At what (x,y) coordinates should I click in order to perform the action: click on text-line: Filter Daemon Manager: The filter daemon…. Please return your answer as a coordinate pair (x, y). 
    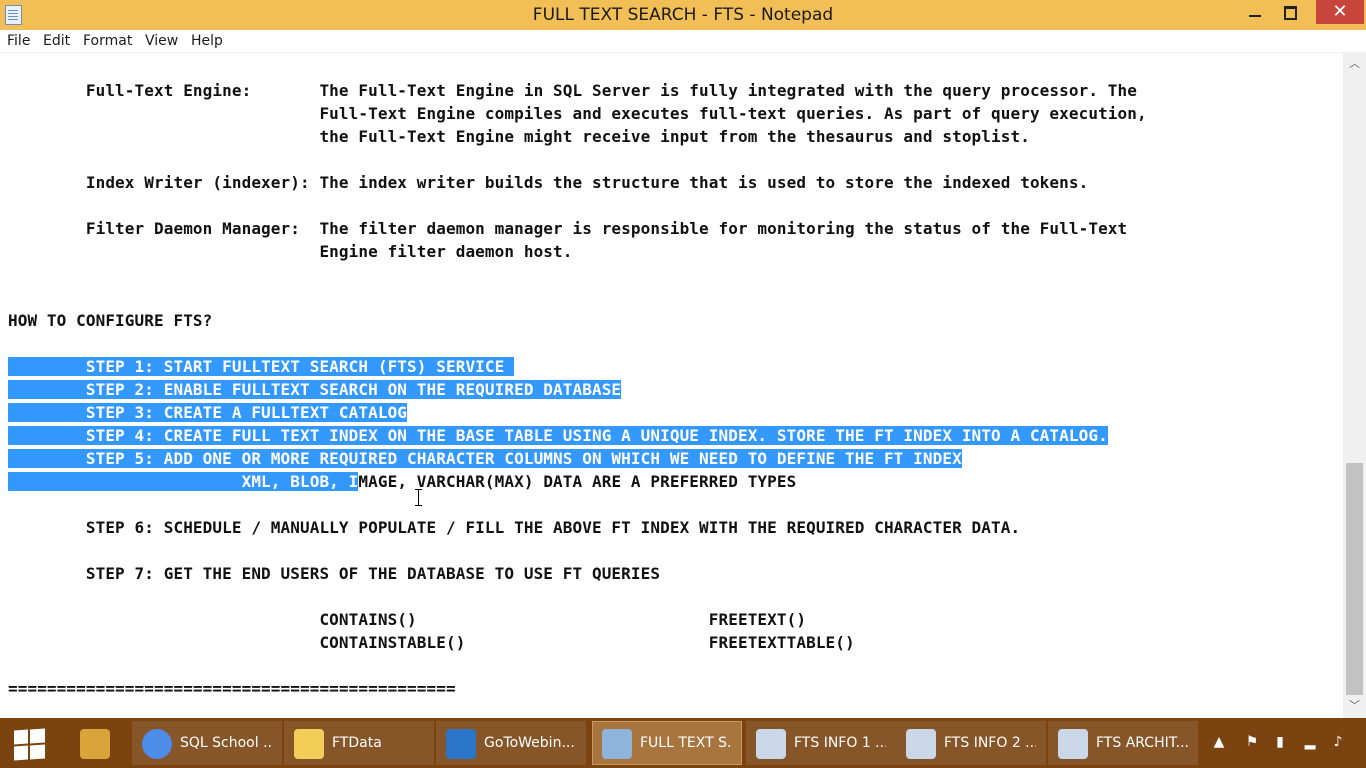
    Looking at the image, I should click on (567, 228).